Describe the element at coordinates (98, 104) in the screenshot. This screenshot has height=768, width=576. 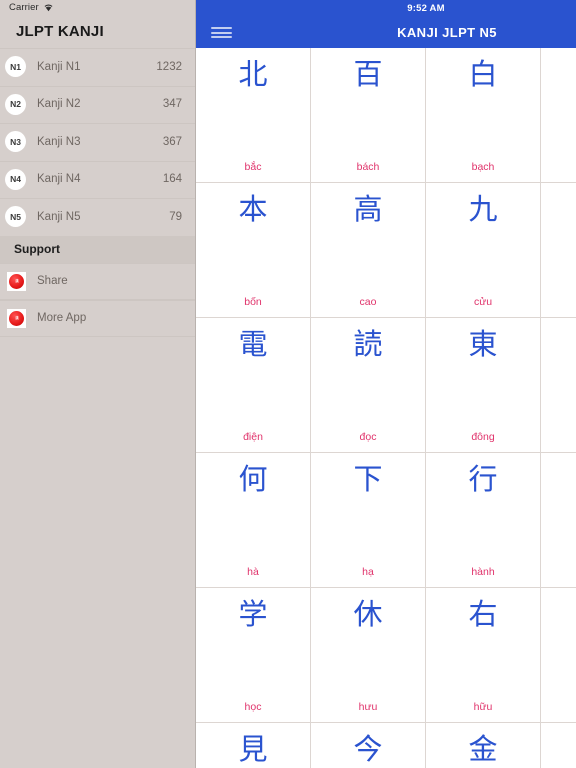
I see `sidebar-item-n2: N2 Kanji N2 347` at that location.